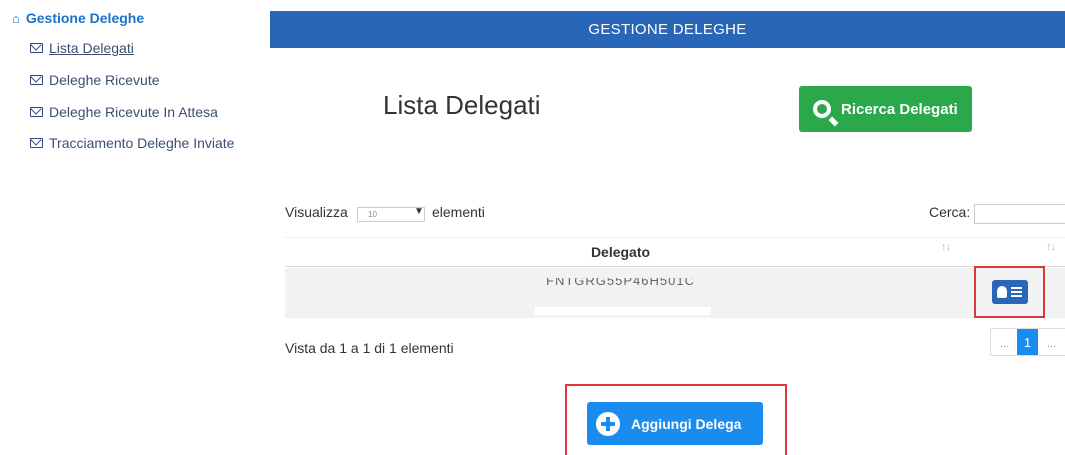 The height and width of the screenshot is (455, 1065). What do you see at coordinates (1010, 252) in the screenshot?
I see `column-header-actions: ↑↓` at bounding box center [1010, 252].